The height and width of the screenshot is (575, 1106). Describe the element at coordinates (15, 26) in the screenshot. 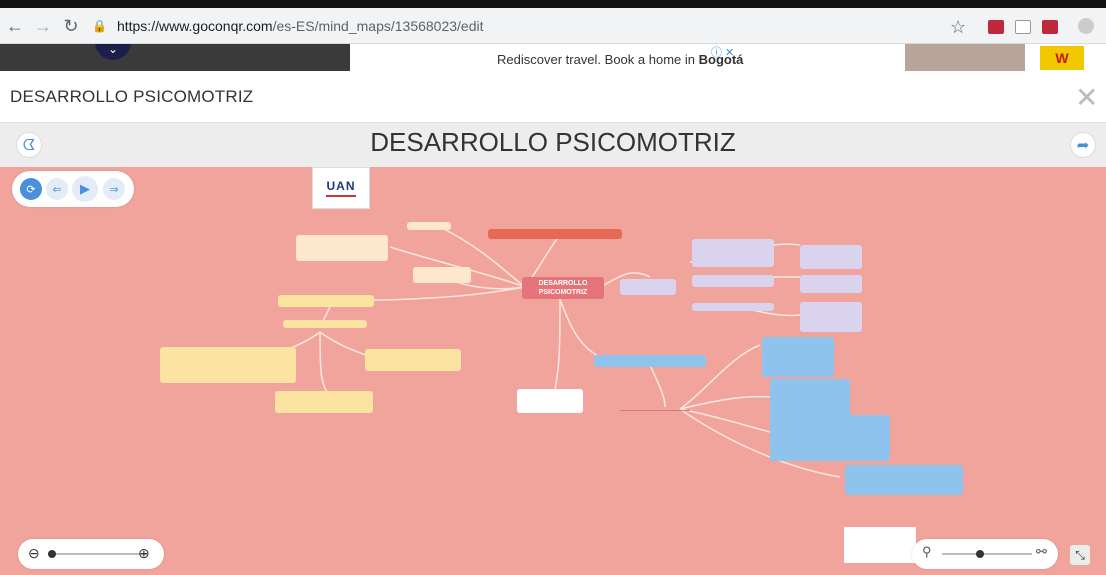

I see `back-arrow-icon: ←` at that location.